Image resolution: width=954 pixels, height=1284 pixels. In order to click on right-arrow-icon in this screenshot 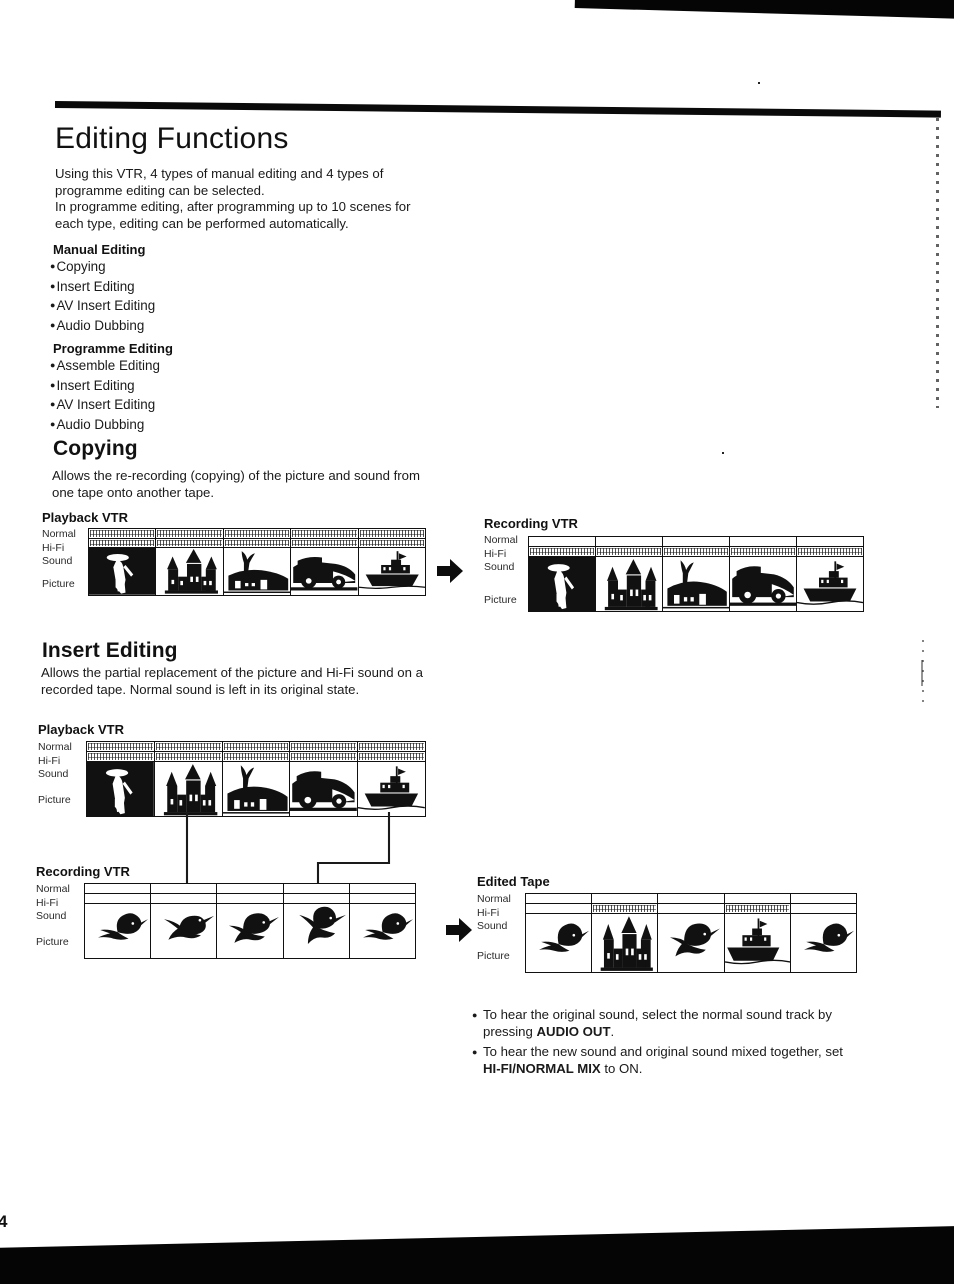, I will do `click(450, 571)`.